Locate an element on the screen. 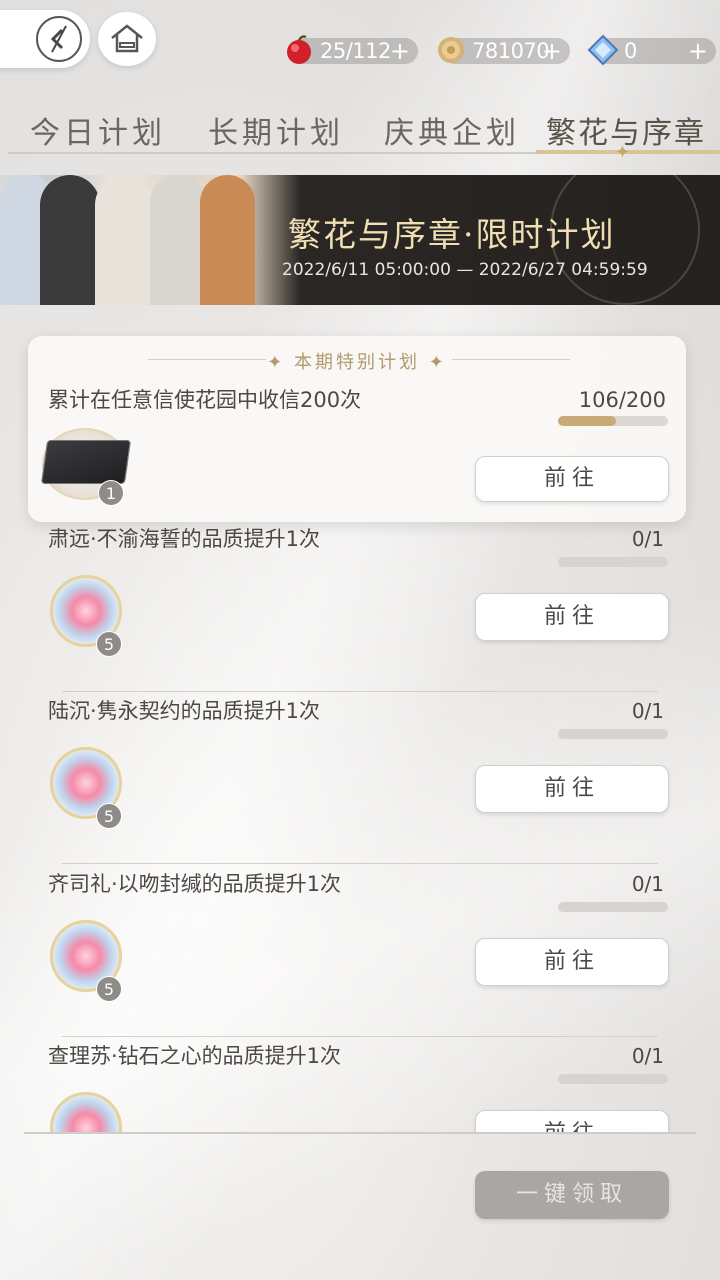 This screenshot has height=1280, width=720. task-title: 肃远·不渝海誓的品质提升1次 is located at coordinates (184, 539).